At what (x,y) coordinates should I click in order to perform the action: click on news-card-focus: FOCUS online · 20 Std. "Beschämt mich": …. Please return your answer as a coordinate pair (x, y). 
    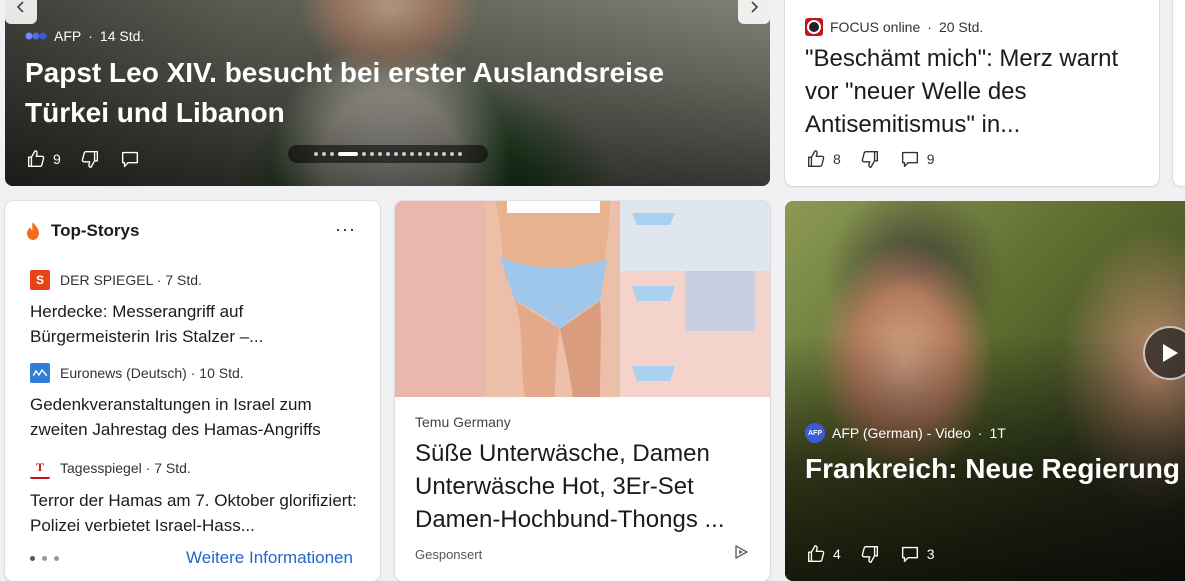
    Looking at the image, I should click on (972, 93).